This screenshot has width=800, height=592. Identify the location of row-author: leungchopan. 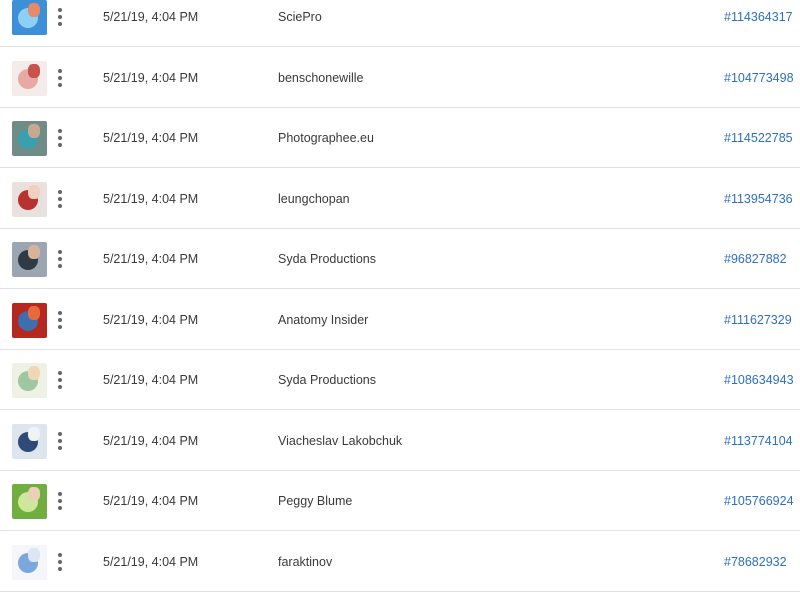
(314, 199).